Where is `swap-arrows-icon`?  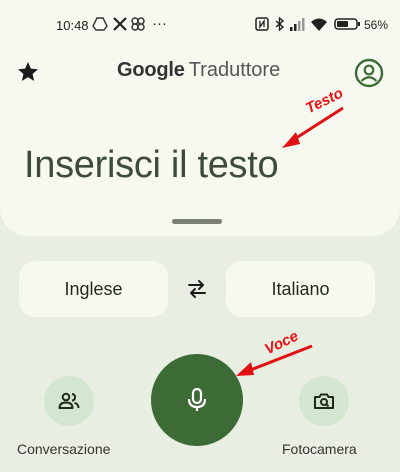 swap-arrows-icon is located at coordinates (197, 289).